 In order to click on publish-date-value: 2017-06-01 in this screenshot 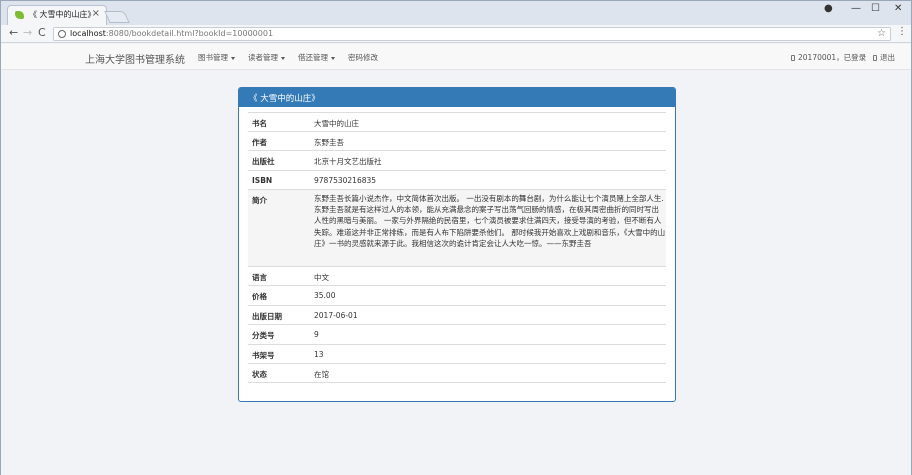, I will do `click(336, 315)`.